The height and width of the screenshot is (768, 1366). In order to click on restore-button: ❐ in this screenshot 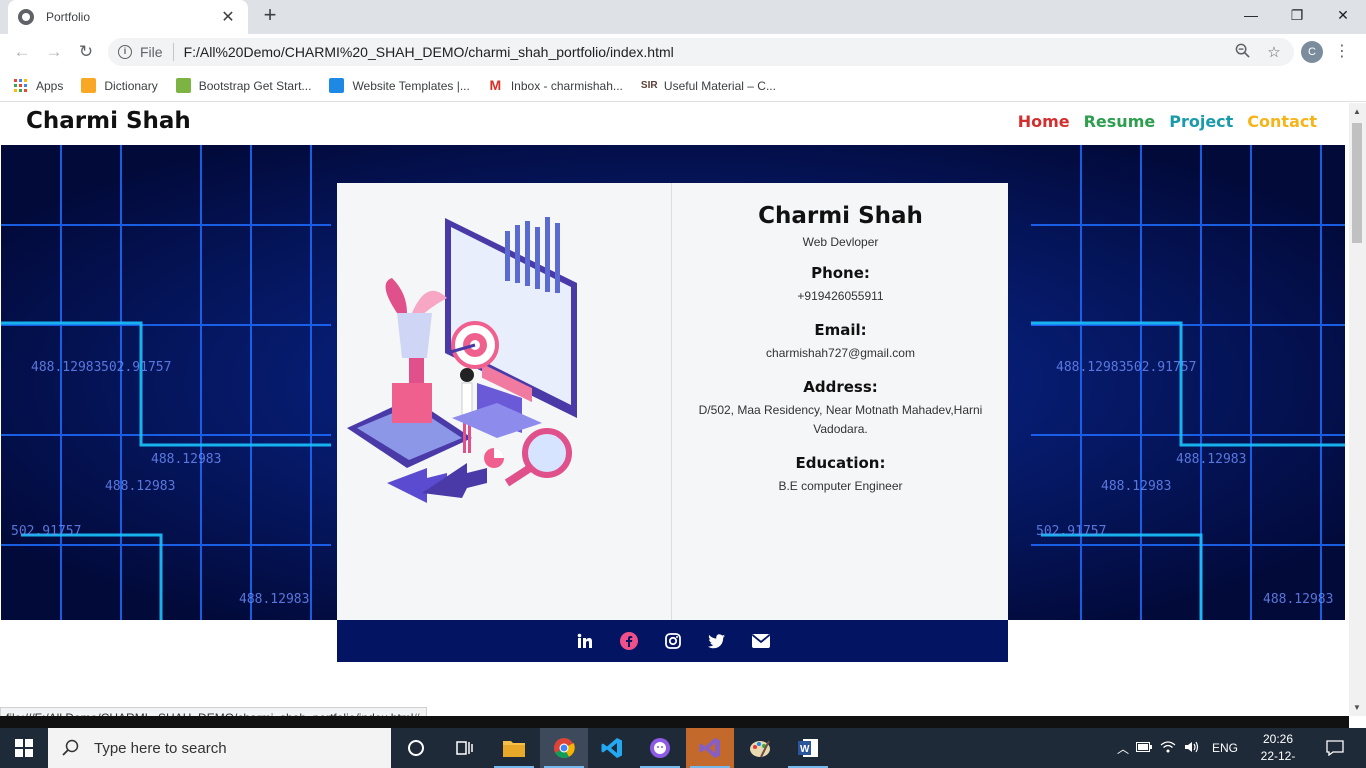, I will do `click(1297, 15)`.